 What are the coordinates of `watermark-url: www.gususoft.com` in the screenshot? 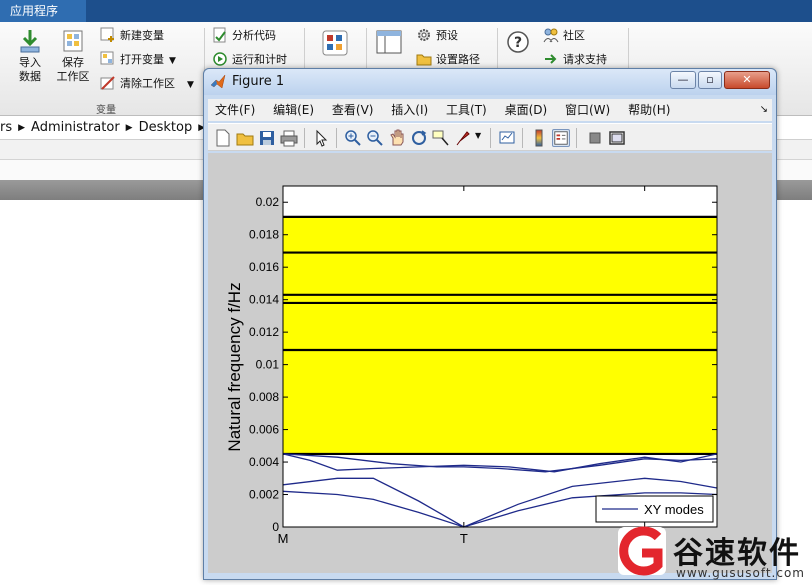 It's located at (740, 573).